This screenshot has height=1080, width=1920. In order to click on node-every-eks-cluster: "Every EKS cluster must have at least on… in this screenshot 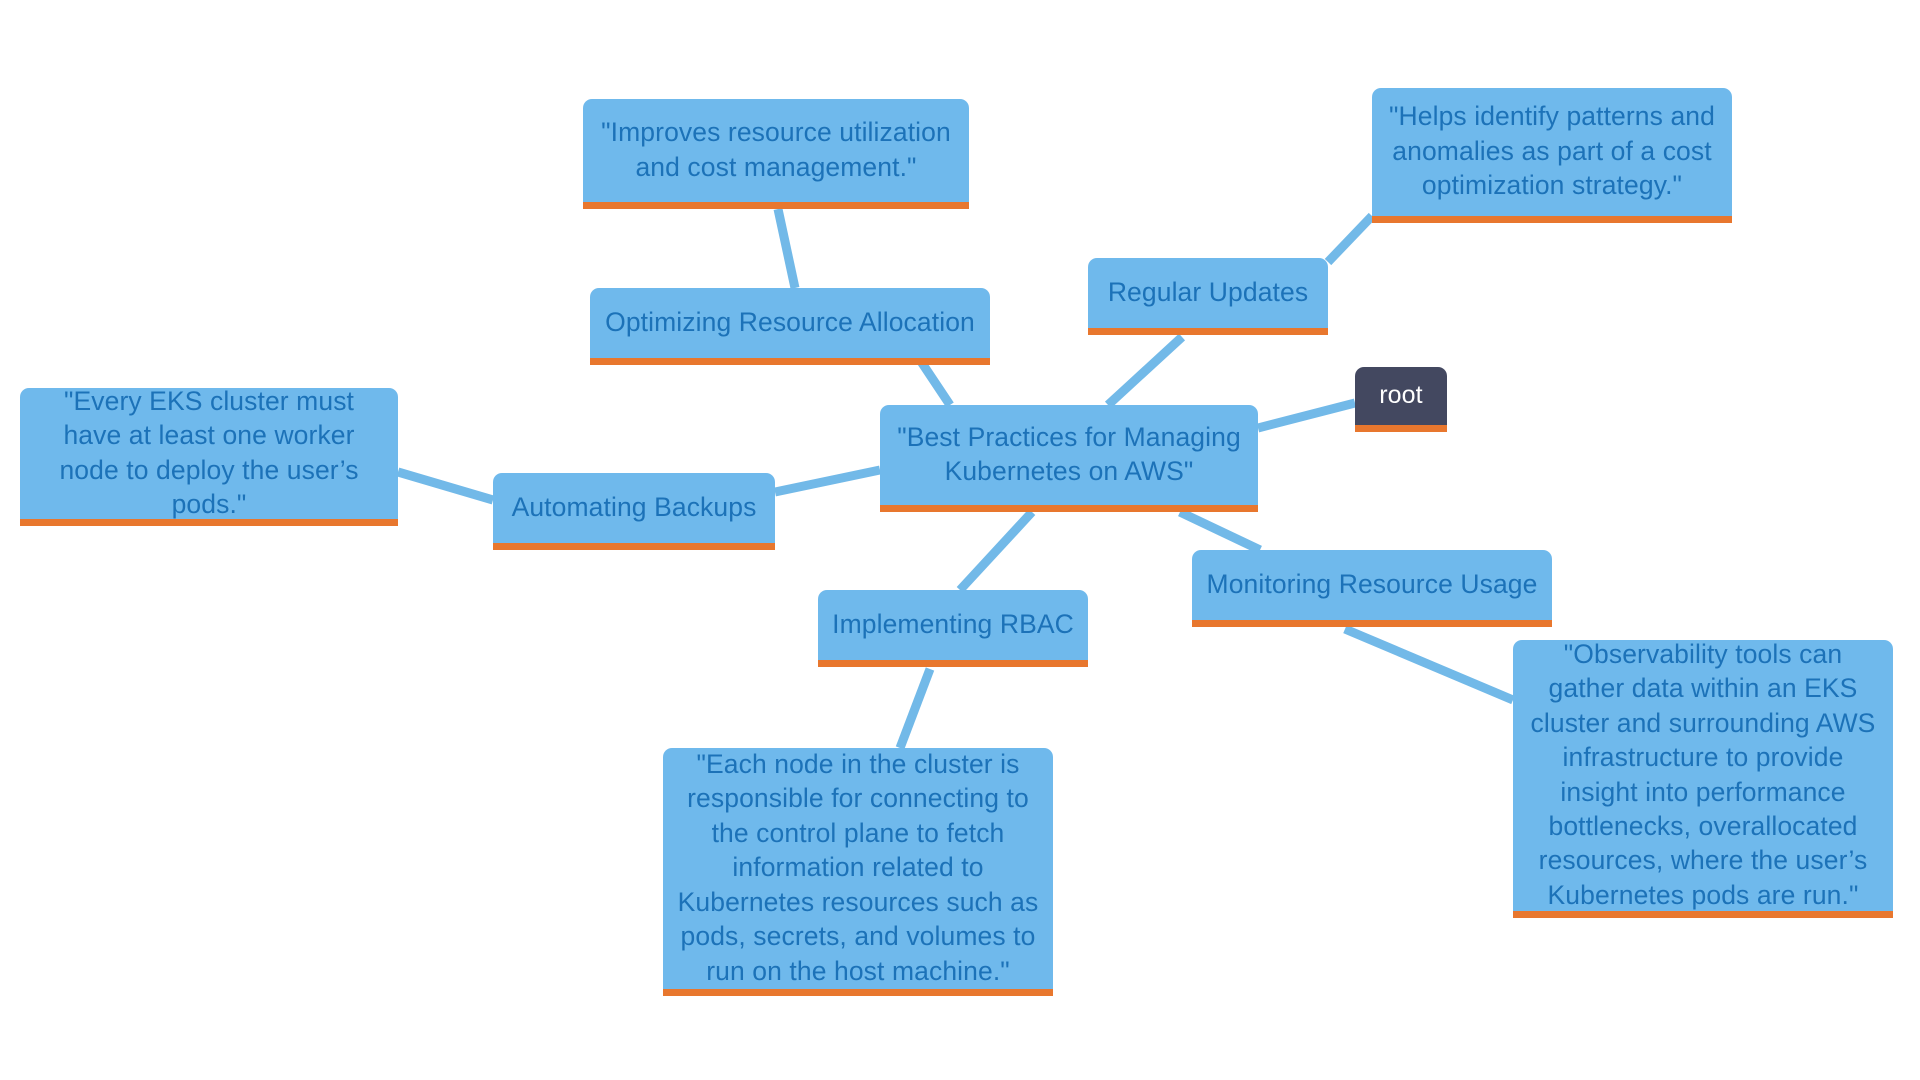, I will do `click(209, 456)`.